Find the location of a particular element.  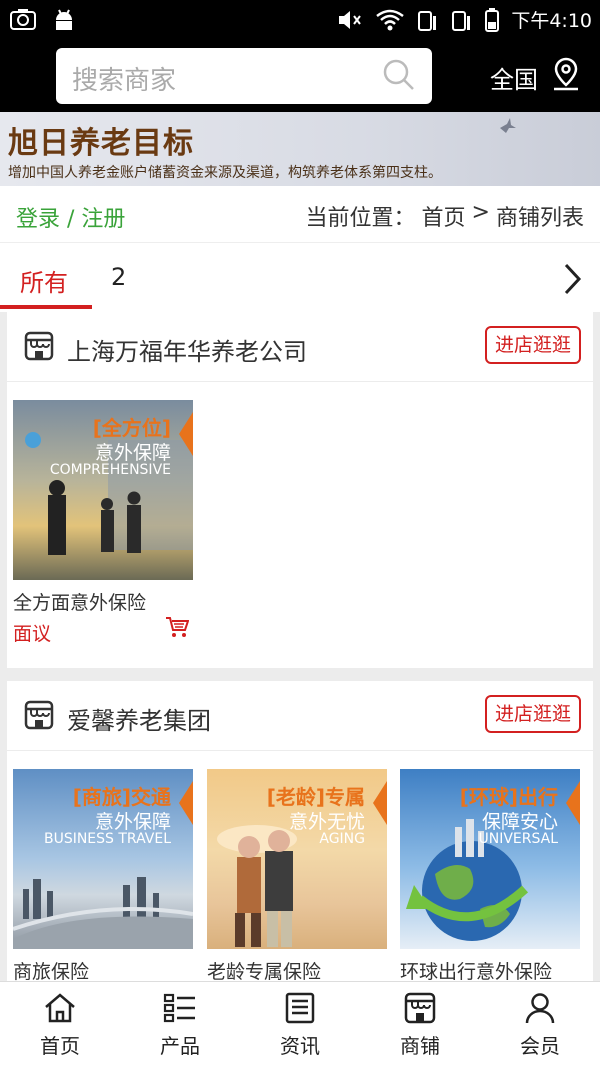

product-image: [全方位] 意外保障 COMPREHENSIVE is located at coordinates (103, 490).